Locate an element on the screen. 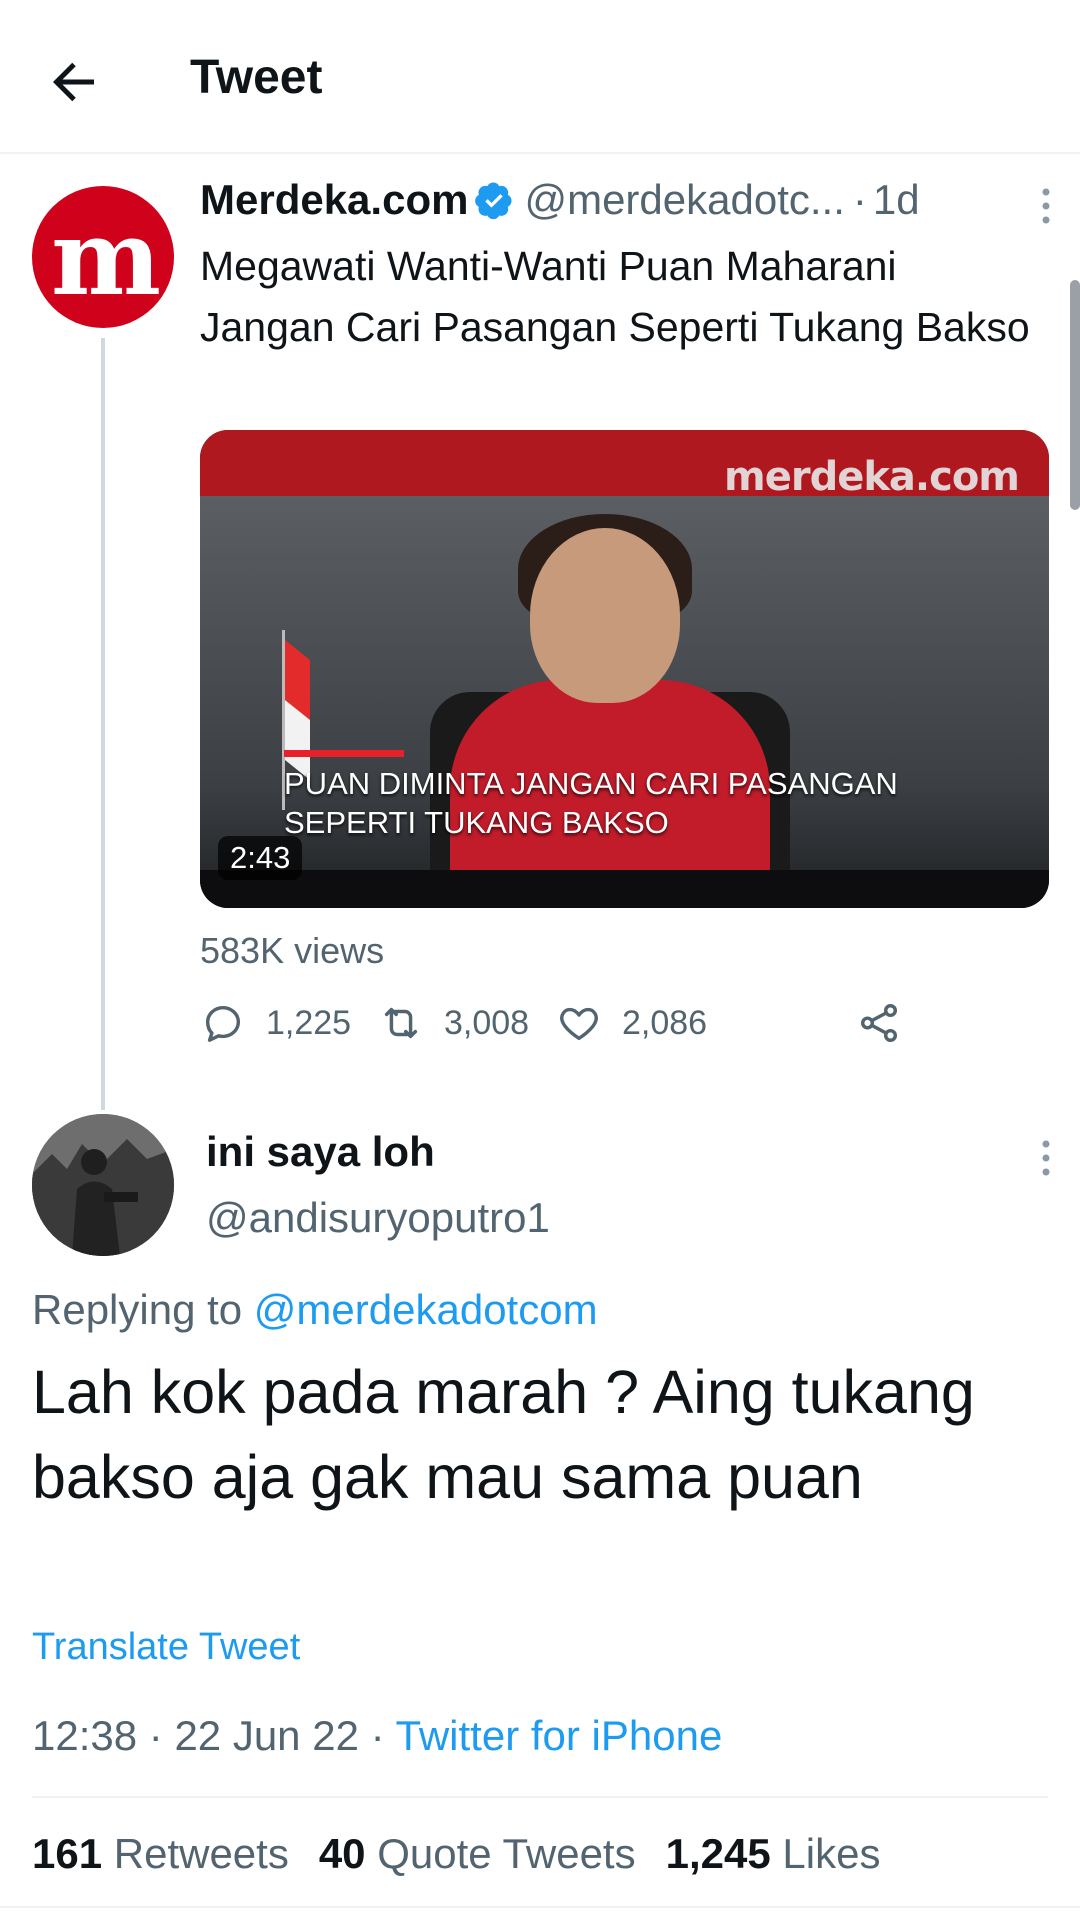  verified-badge-icon is located at coordinates (494, 205).